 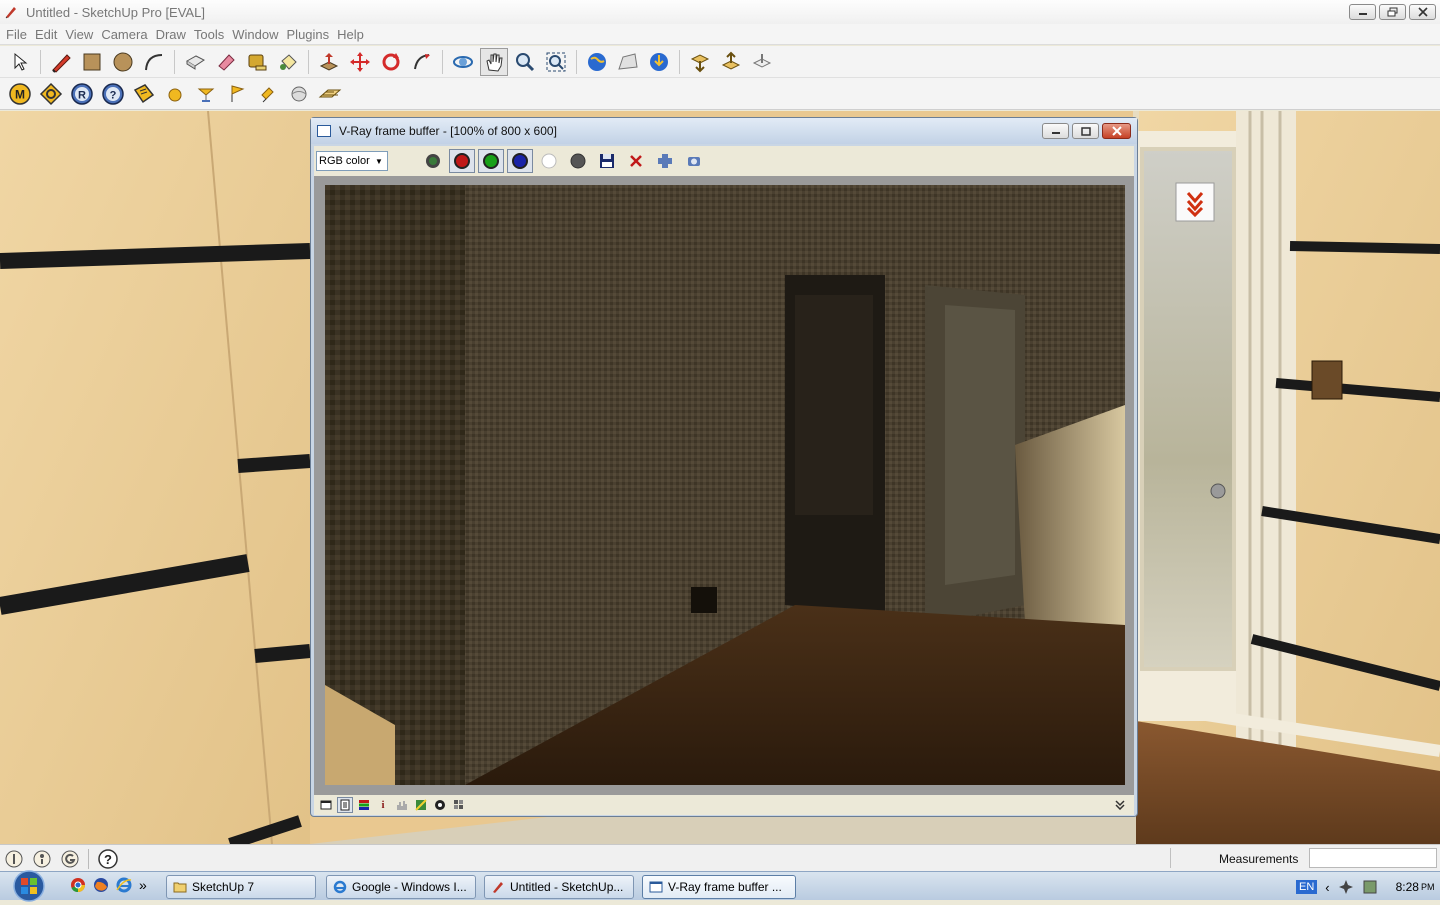 I want to click on select-tool-button, so click(x=20, y=62).